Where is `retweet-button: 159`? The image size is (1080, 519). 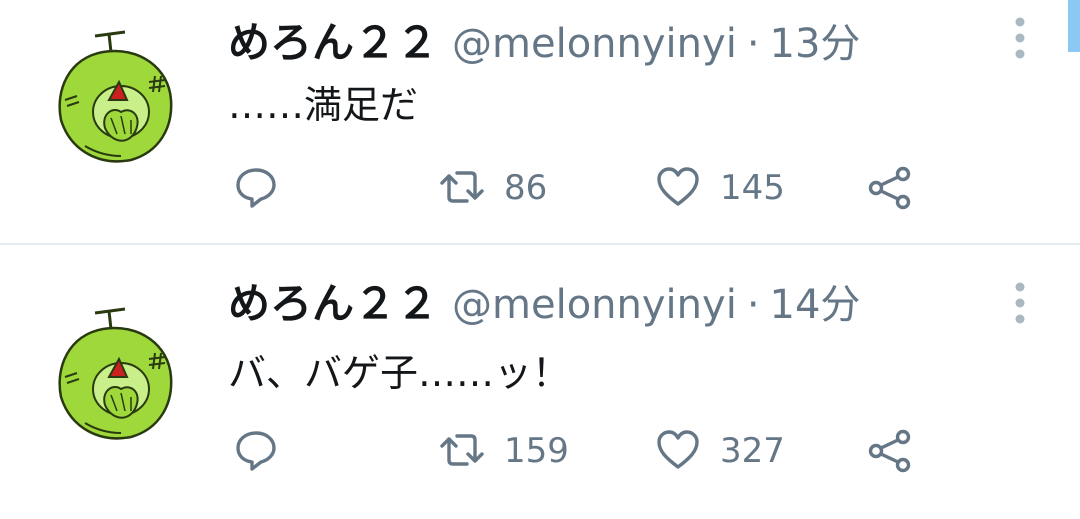
retweet-button: 159 is located at coordinates (504, 451).